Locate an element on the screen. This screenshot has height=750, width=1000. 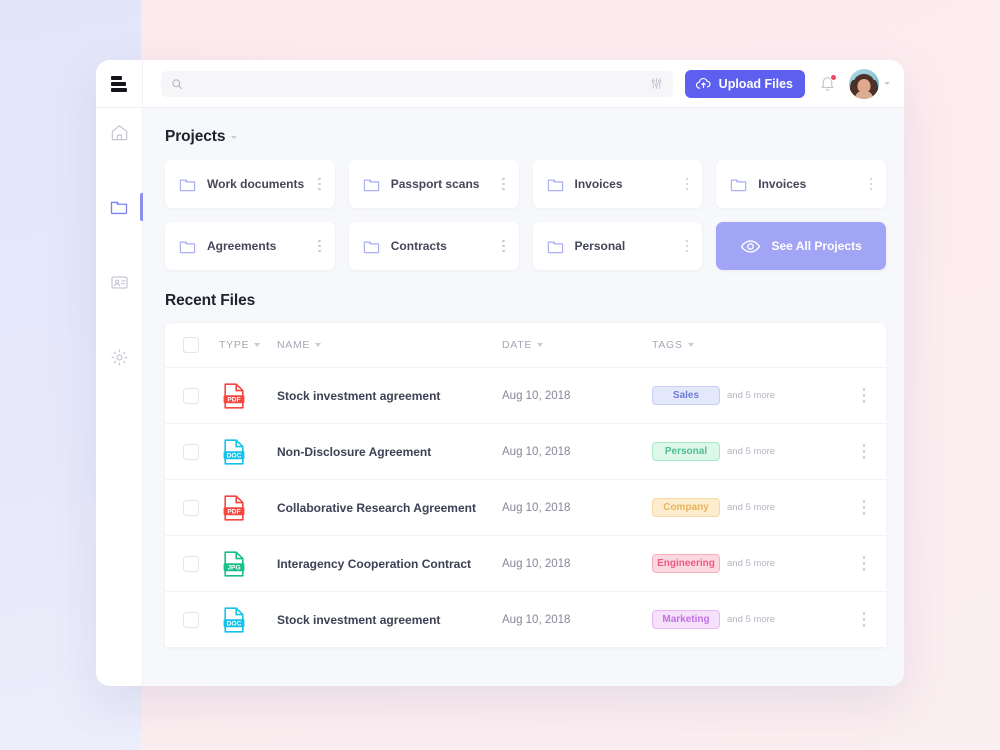
search-input is located at coordinates (416, 83).